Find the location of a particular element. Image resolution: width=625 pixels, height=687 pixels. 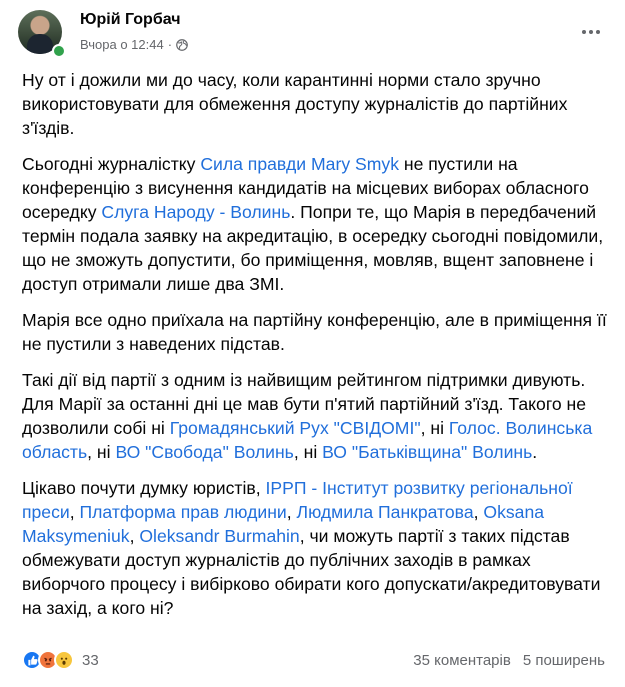

mention-link: Людмила Панкратова is located at coordinates (385, 512).